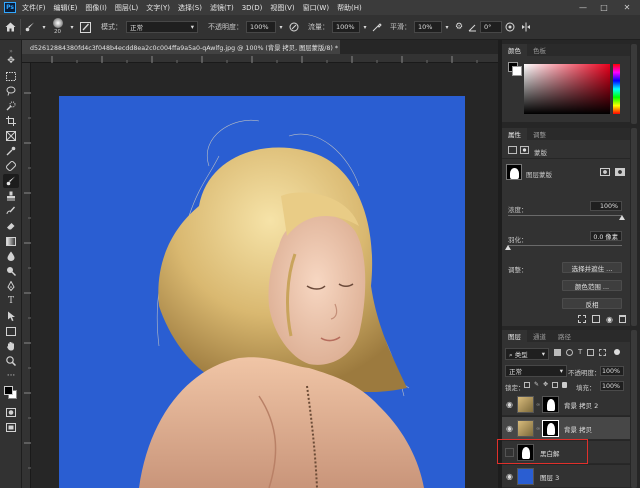 This screenshot has height=488, width=640. What do you see at coordinates (536, 371) in the screenshot?
I see `blend-mode-select: 正常 ▾` at bounding box center [536, 371].